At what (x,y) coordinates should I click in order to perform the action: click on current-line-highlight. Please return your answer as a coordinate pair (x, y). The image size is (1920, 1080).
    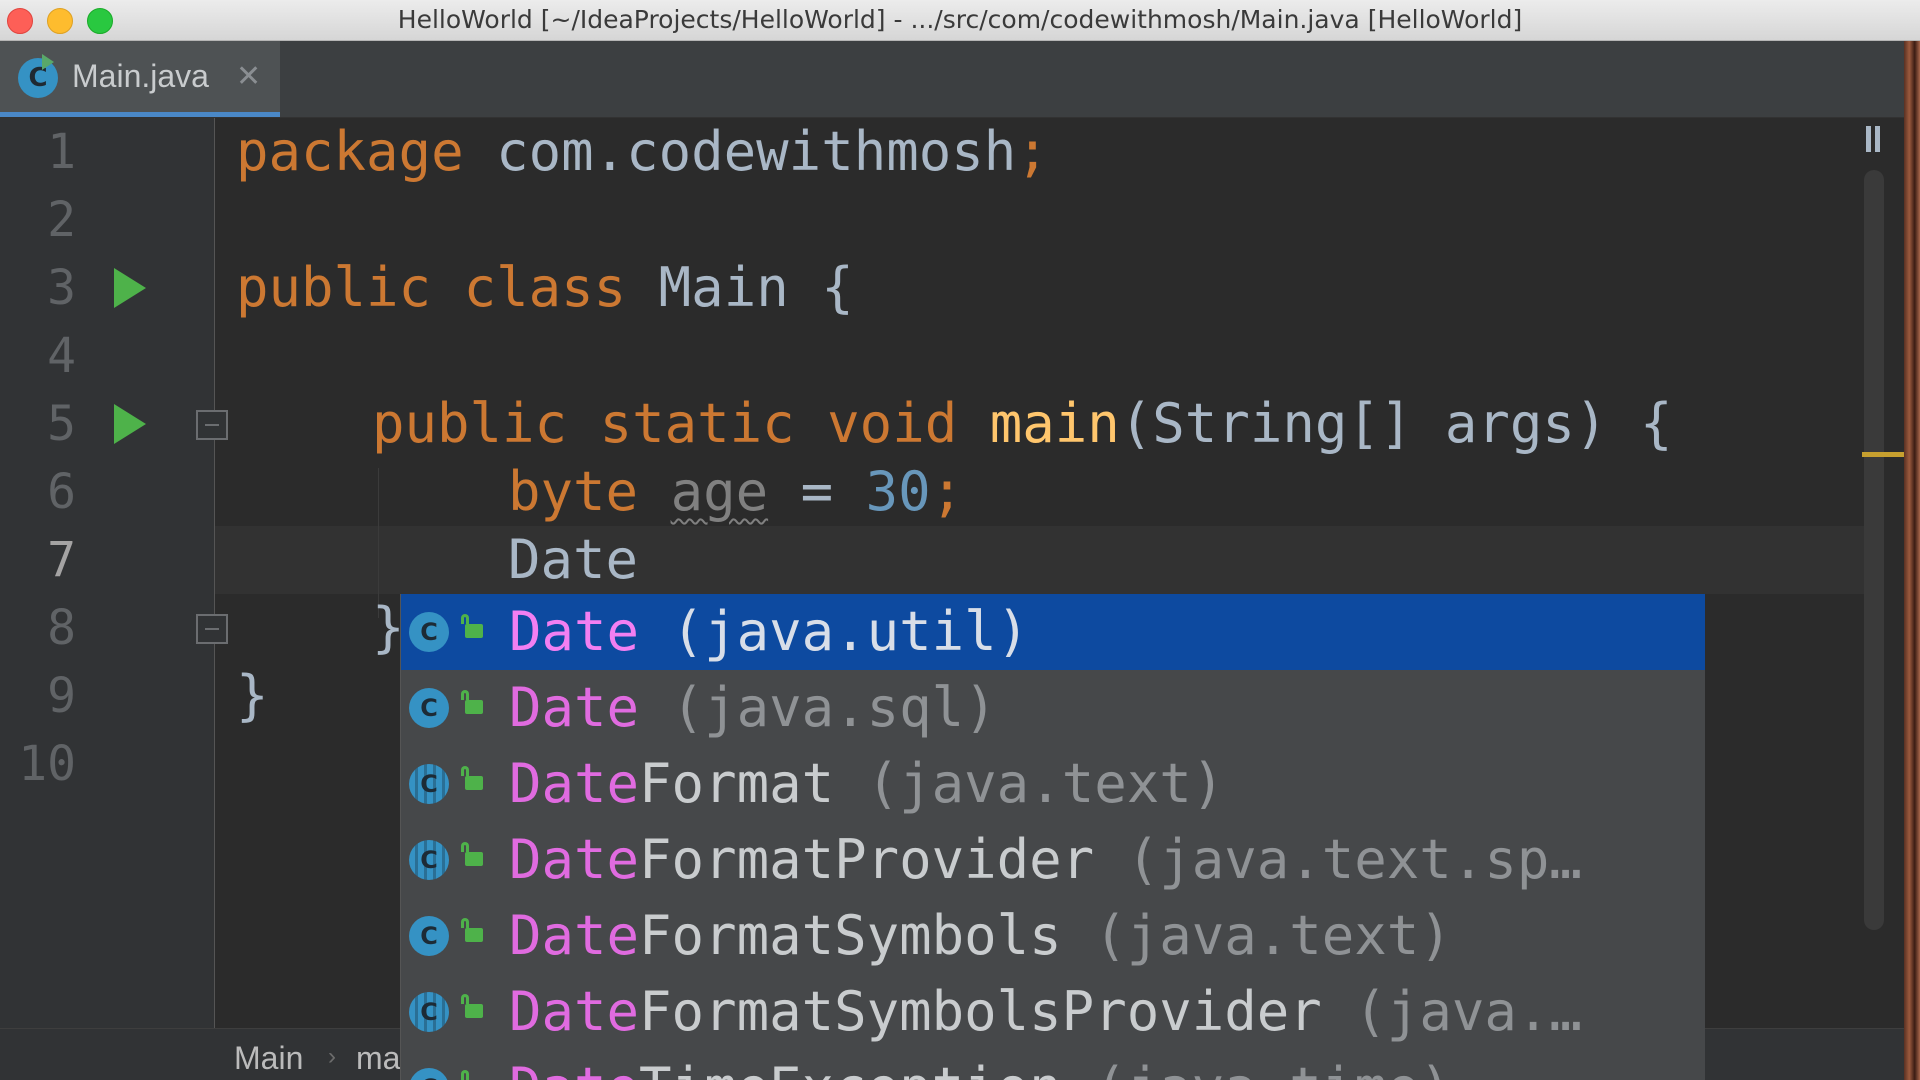
    Looking at the image, I should click on (940, 560).